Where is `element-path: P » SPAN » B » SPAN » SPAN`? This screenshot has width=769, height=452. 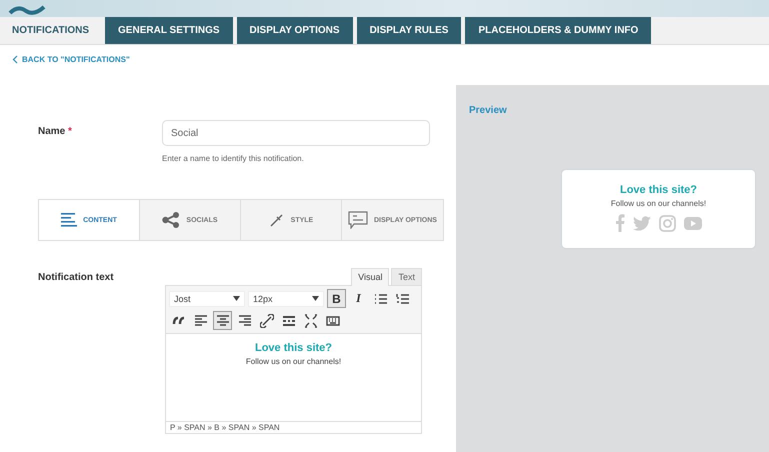
element-path: P » SPAN » B » SPAN » SPAN is located at coordinates (293, 427).